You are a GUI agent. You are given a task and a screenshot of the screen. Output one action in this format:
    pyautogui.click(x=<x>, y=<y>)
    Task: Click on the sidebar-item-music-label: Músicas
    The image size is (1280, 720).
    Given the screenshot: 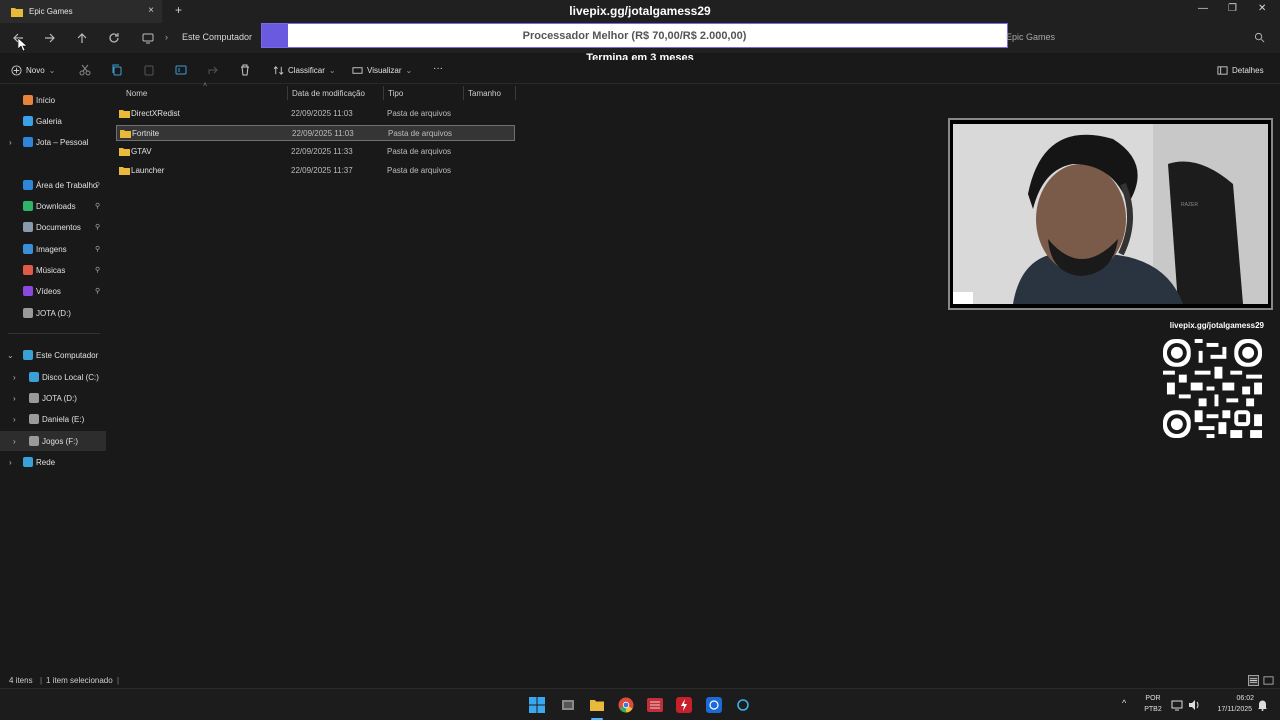 What is the action you would take?
    pyautogui.click(x=51, y=270)
    